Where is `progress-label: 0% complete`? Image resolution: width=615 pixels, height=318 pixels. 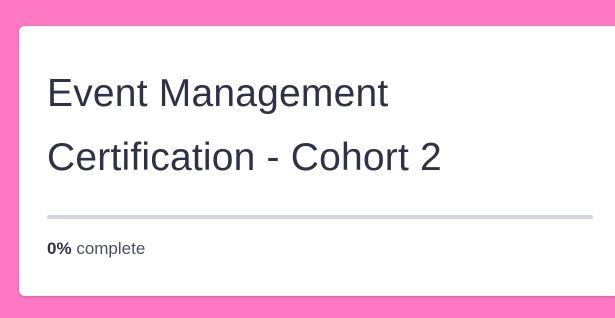
progress-label: 0% complete is located at coordinates (96, 249).